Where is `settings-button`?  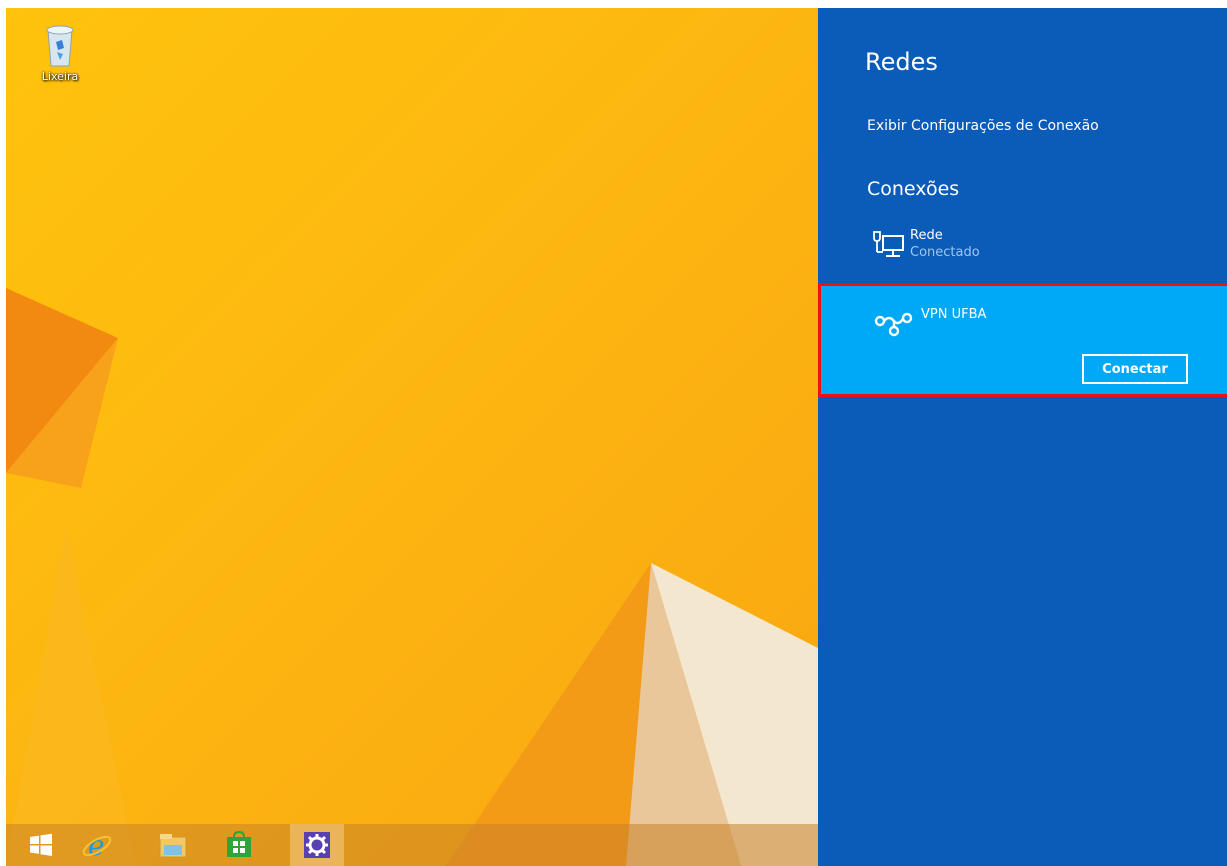
settings-button is located at coordinates (317, 845).